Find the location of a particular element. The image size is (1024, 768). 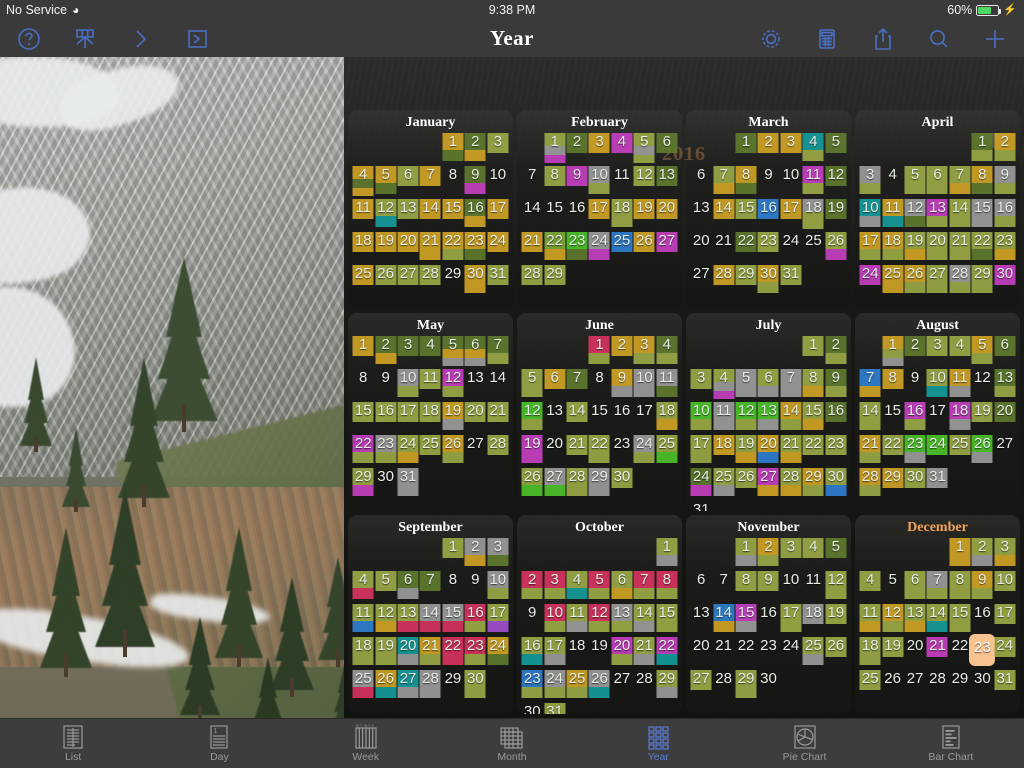

tab-list: List is located at coordinates (73, 743).